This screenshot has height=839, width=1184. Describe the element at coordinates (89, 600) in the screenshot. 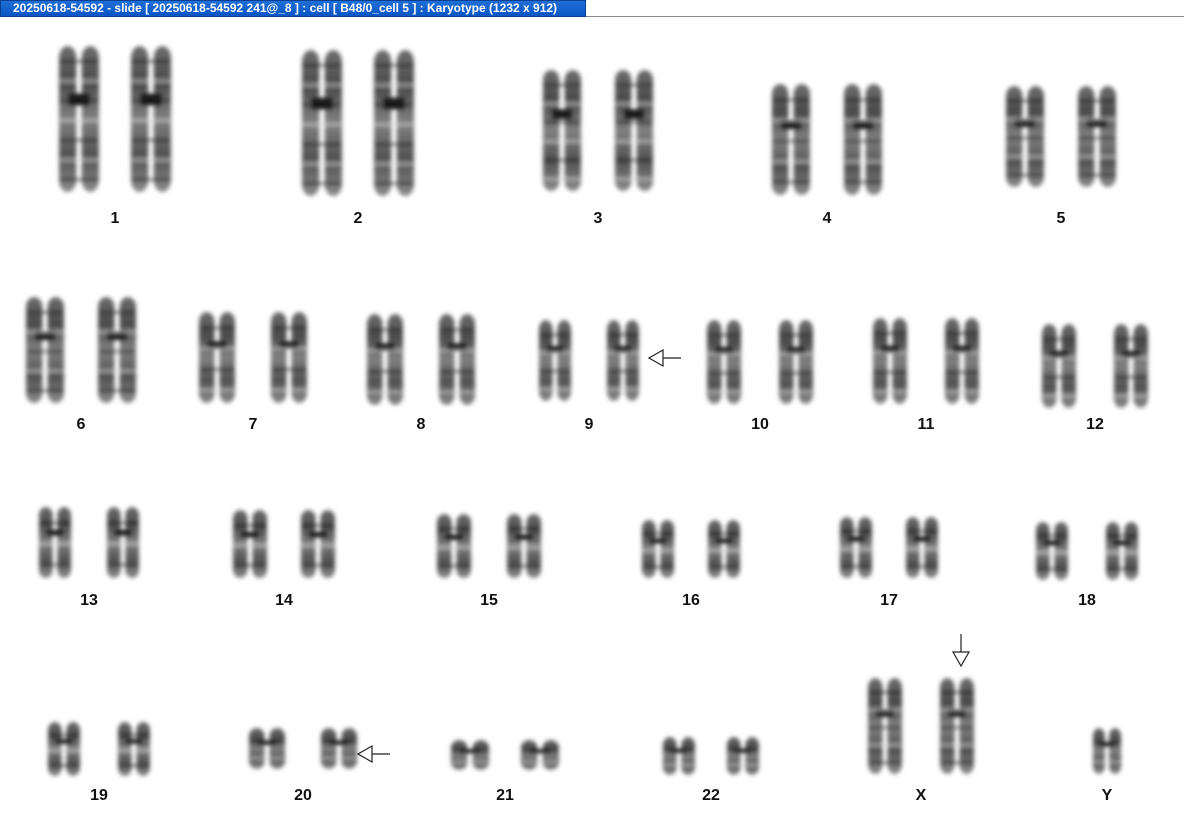

I see `chromosome-label-13: 13` at that location.